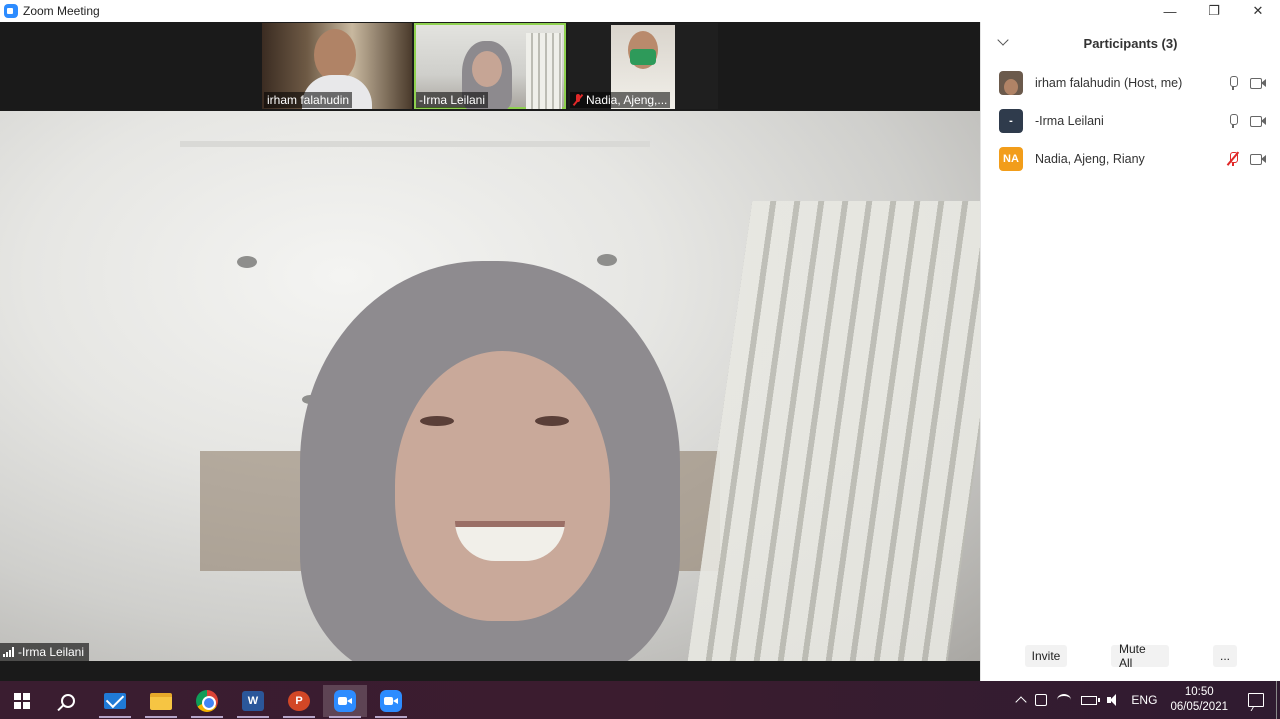  I want to click on participant-name: -Irma Leilani, so click(1069, 121).